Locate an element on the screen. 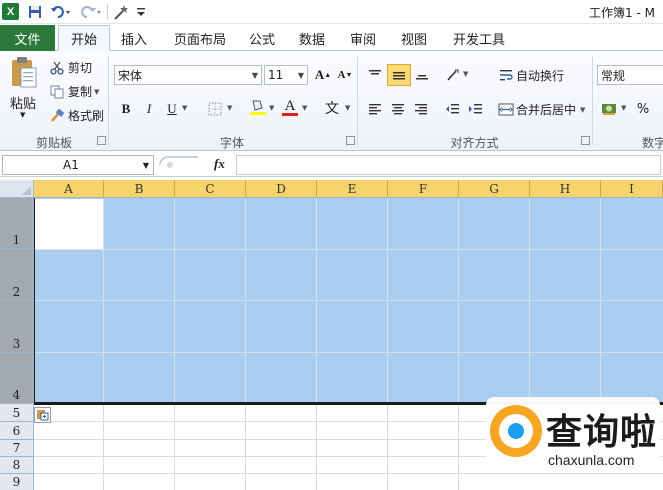 The height and width of the screenshot is (490, 663). name-box: A1 ▼ is located at coordinates (78, 165).